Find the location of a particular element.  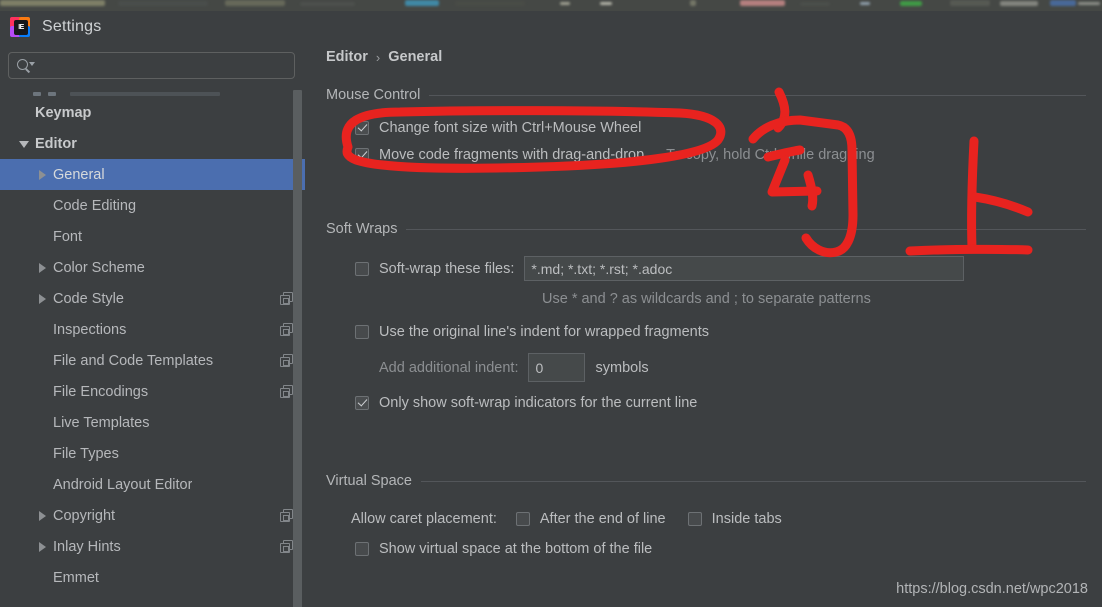

sidebar-item-label: File Encodings is located at coordinates (101, 391).